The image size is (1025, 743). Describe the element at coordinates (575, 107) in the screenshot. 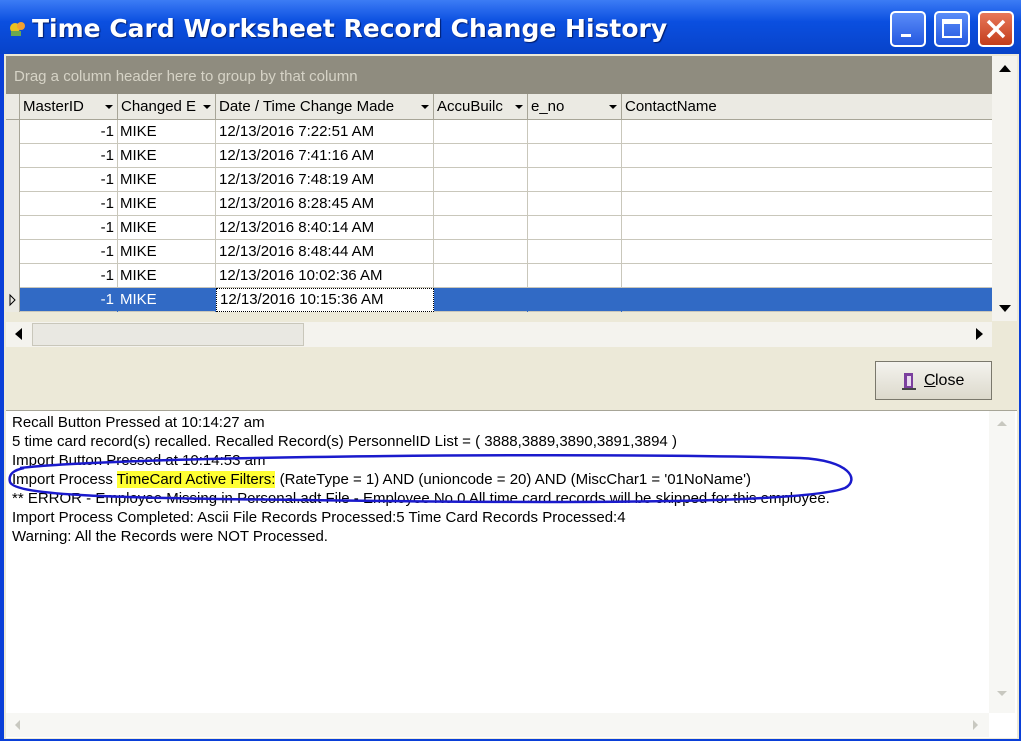

I see `column-header-e-no: e_no` at that location.